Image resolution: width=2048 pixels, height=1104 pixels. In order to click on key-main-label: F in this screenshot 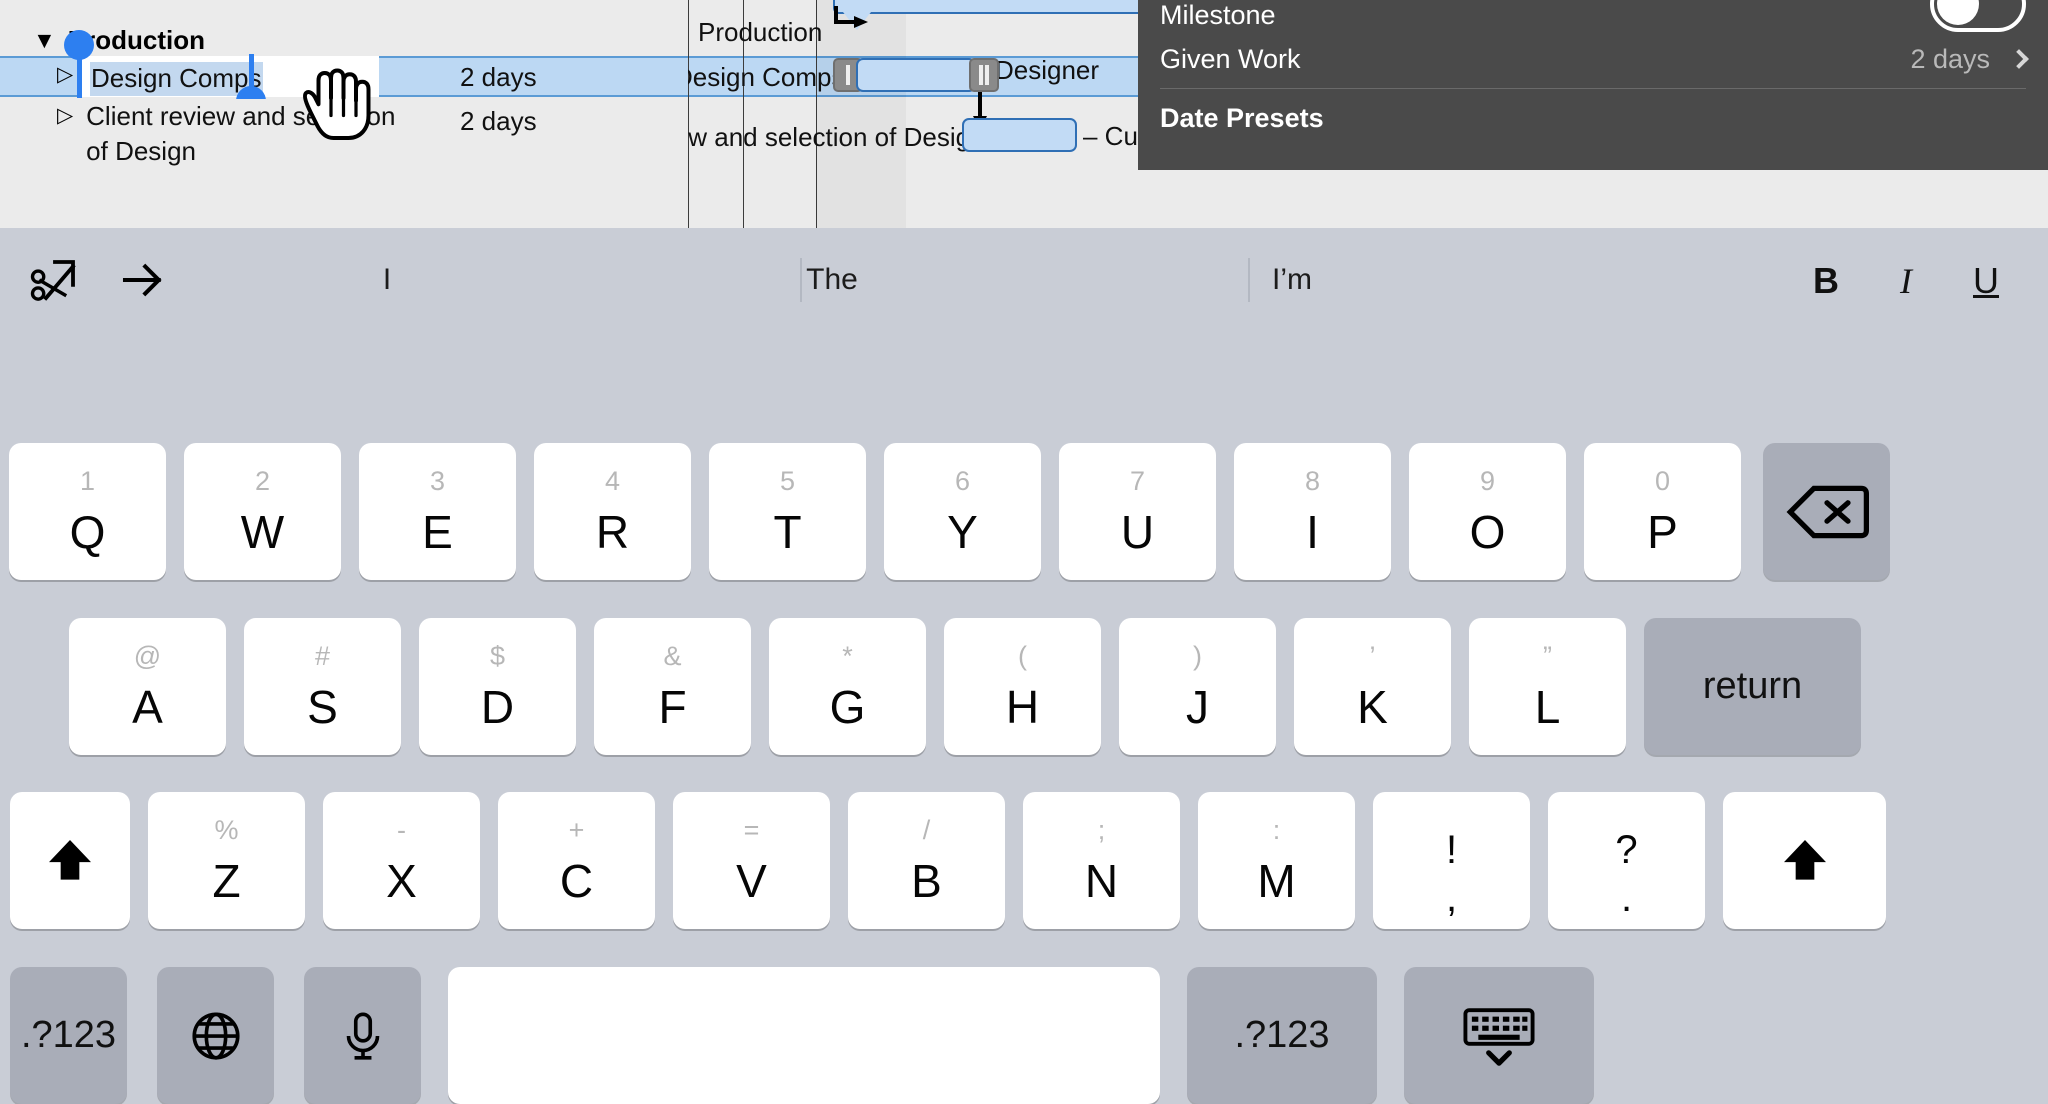, I will do `click(672, 707)`.